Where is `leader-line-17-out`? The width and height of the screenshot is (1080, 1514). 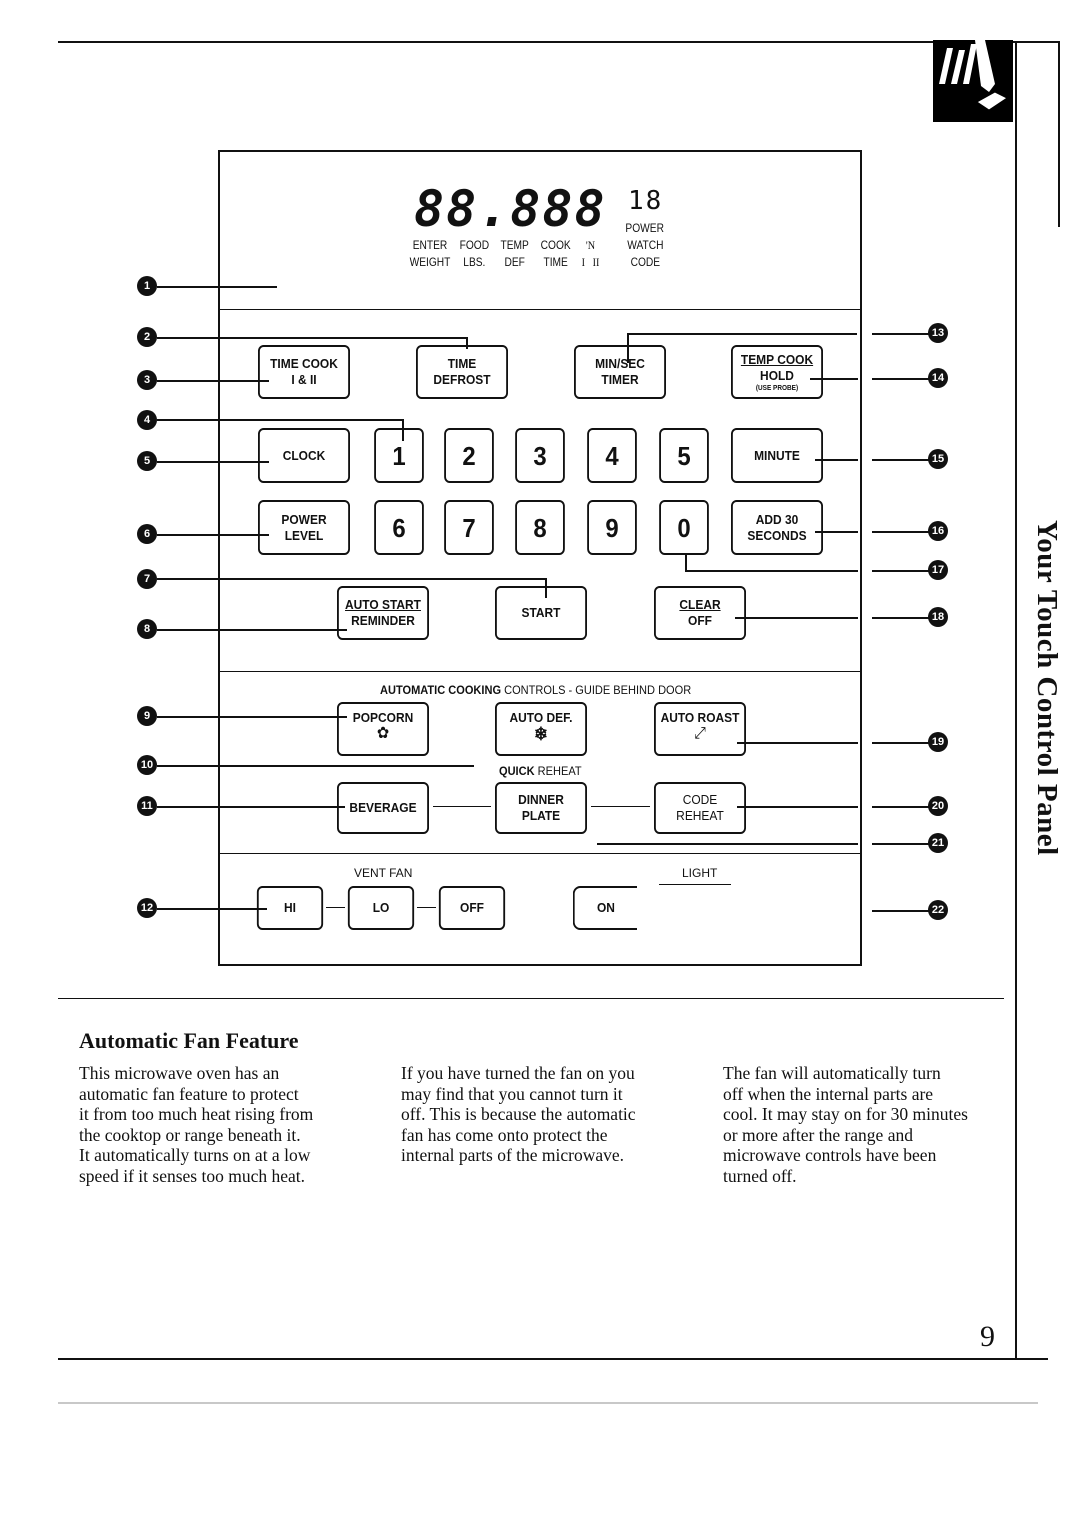
leader-line-17-out is located at coordinates (901, 571).